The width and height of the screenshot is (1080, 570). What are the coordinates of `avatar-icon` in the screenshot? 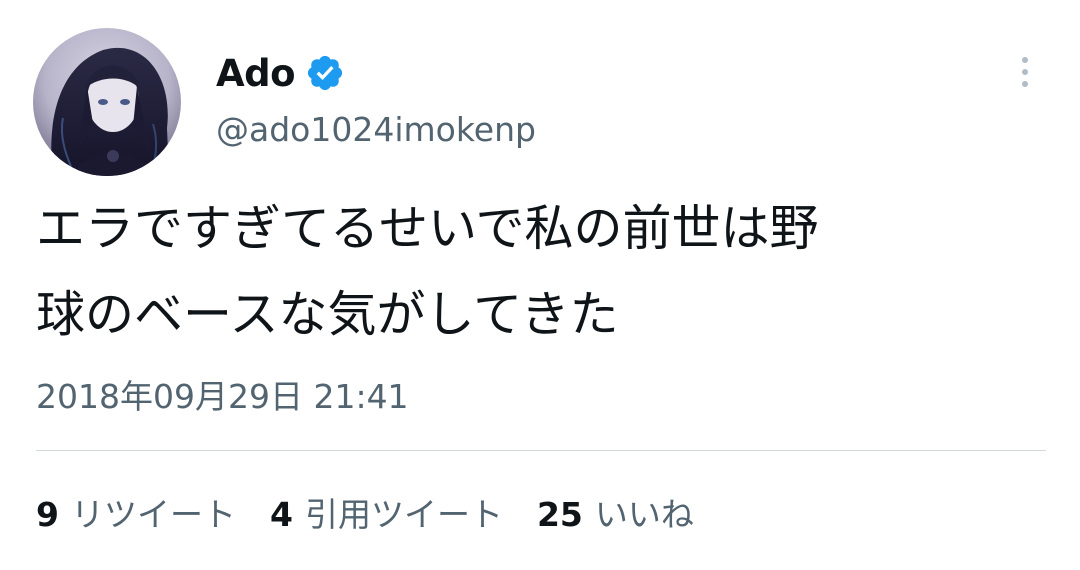 It's located at (107, 102).